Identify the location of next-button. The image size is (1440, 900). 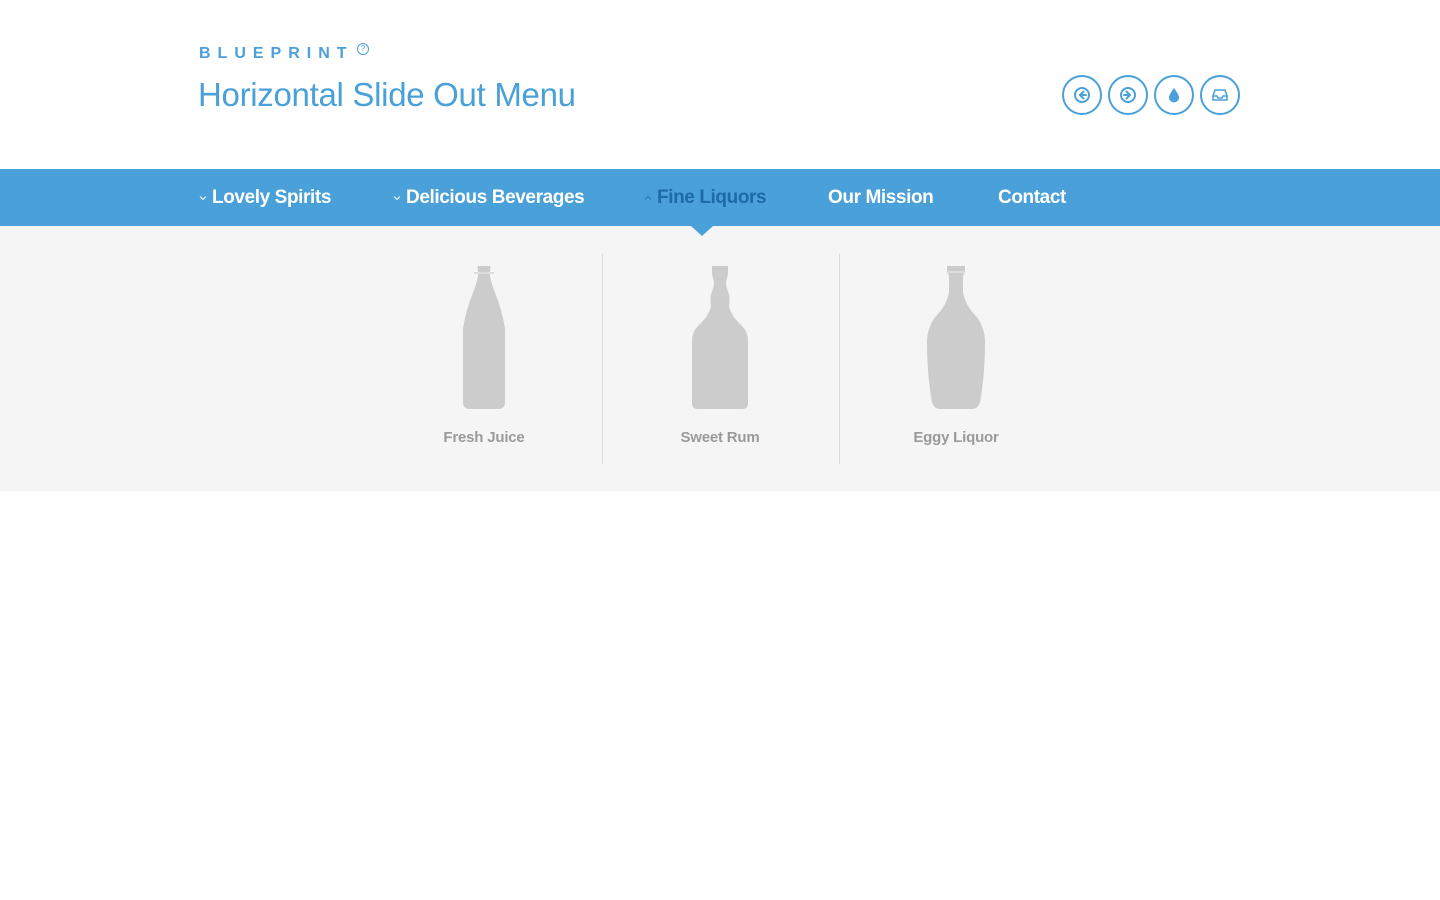
(1128, 95).